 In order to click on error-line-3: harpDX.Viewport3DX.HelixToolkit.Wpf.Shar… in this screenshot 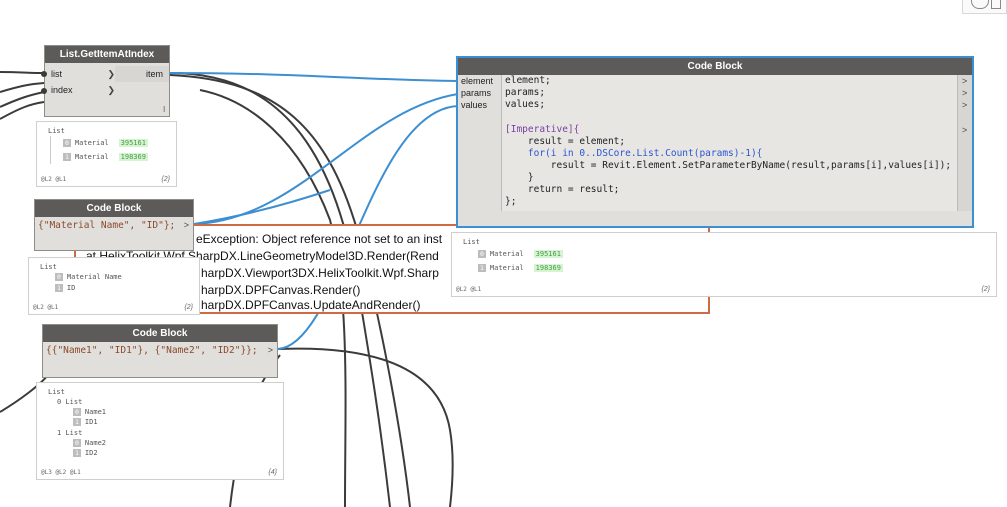, I will do `click(320, 273)`.